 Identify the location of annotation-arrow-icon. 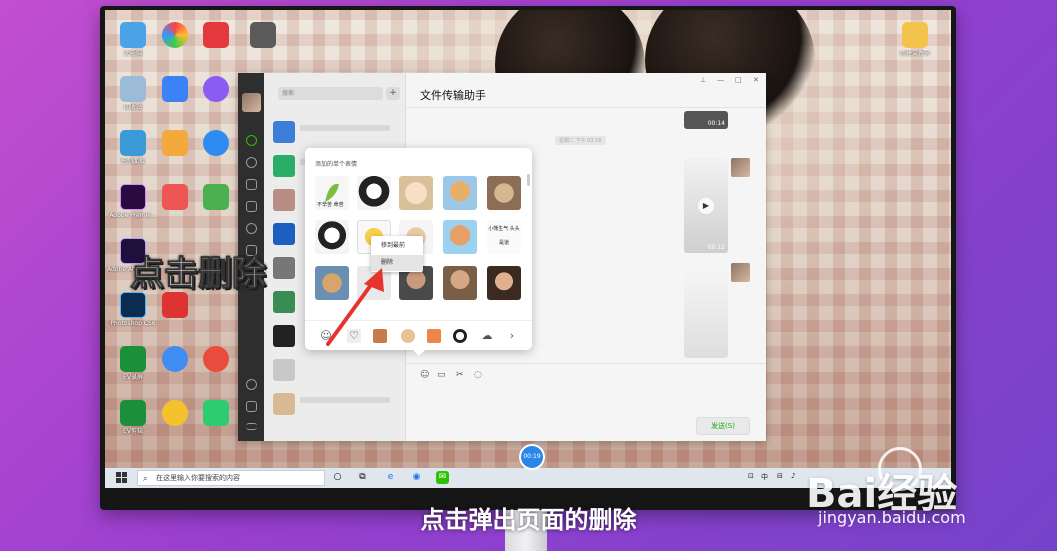
(355, 307).